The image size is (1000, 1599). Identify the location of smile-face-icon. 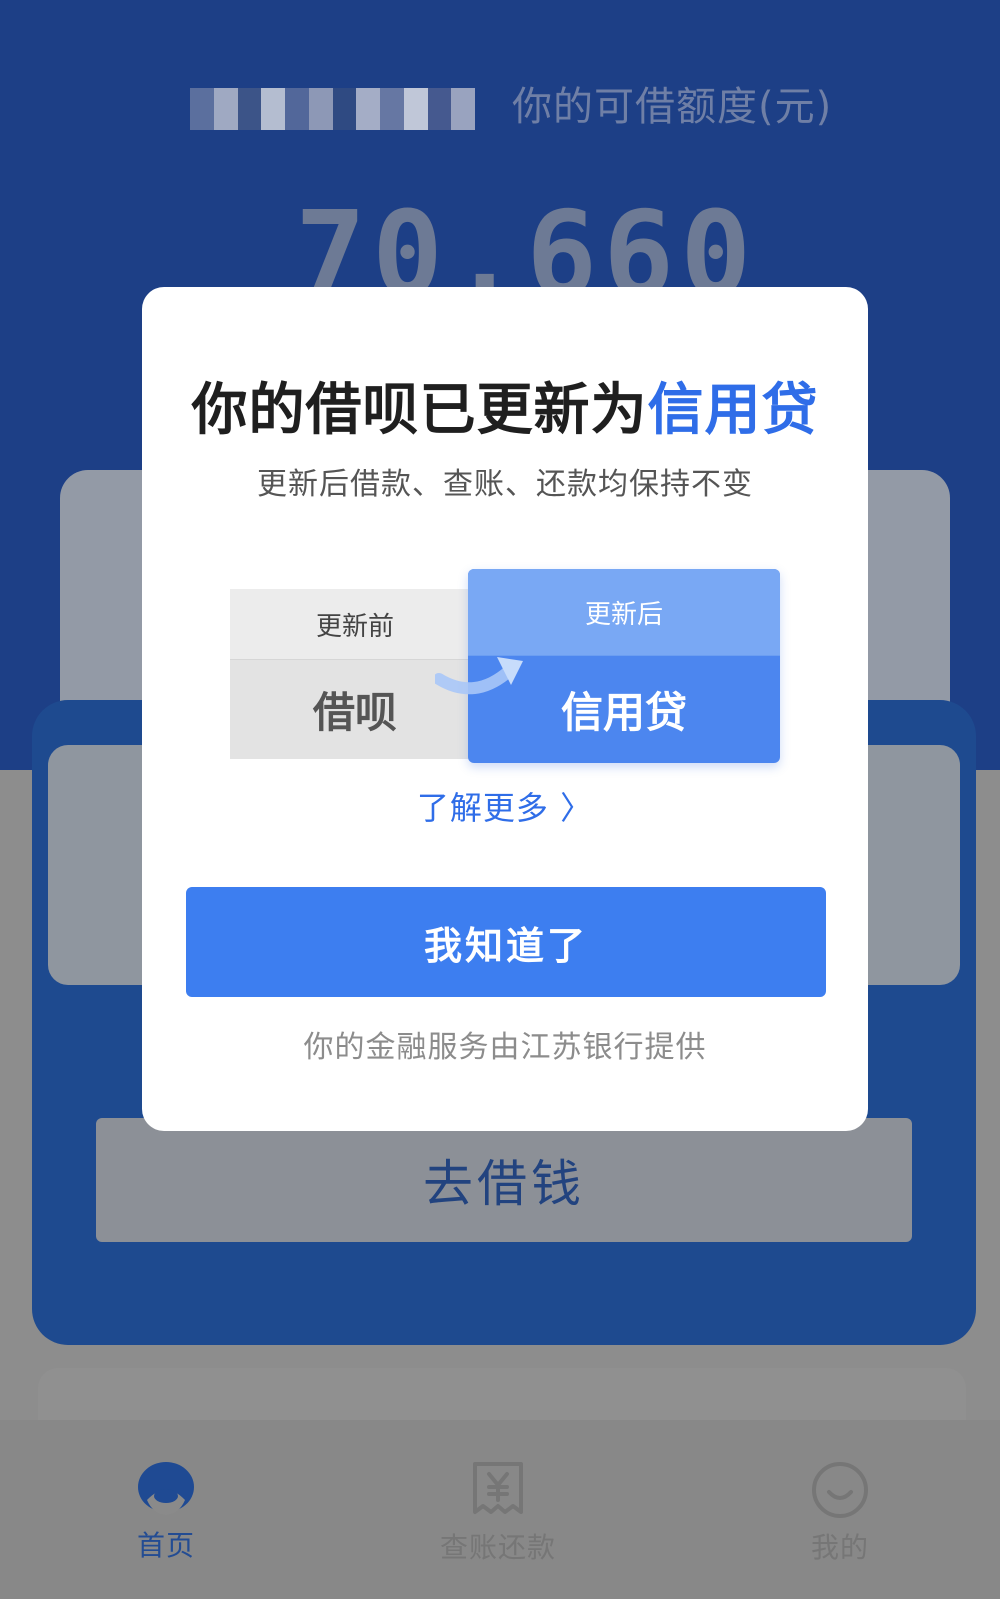
(840, 1490).